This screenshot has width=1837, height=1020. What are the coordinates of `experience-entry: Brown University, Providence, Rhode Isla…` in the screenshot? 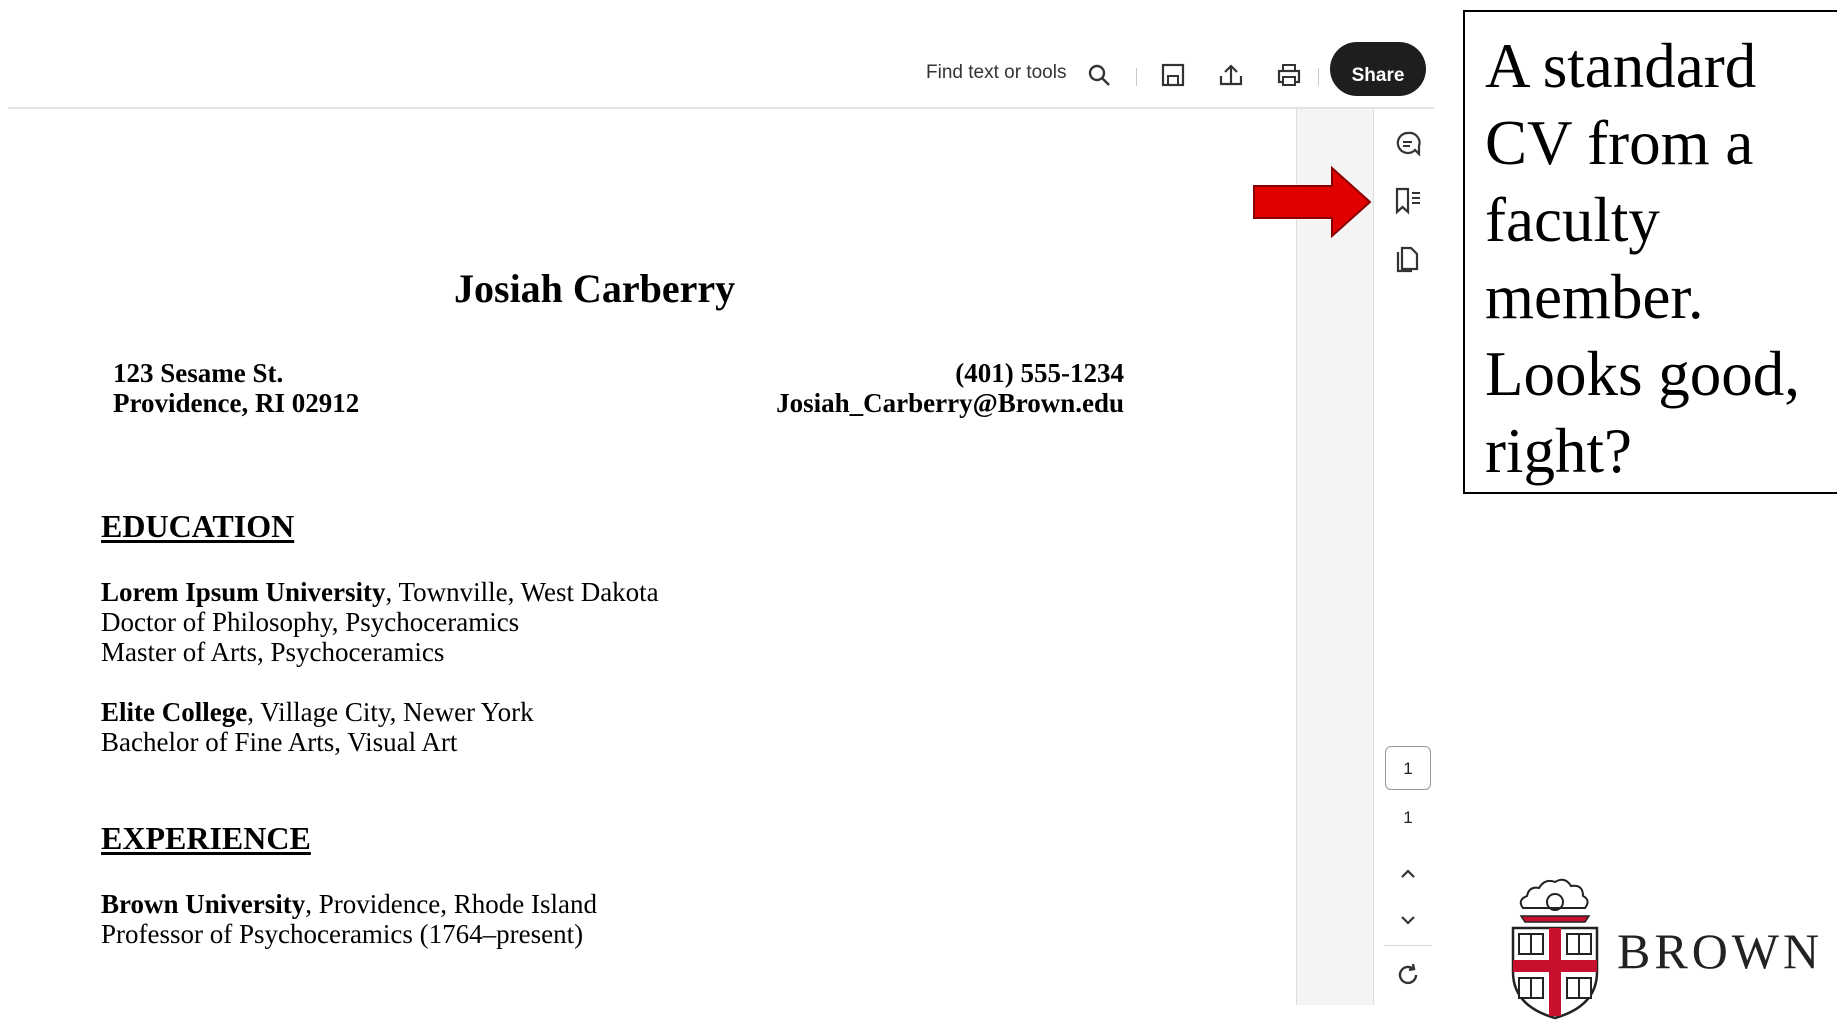 It's located at (349, 919).